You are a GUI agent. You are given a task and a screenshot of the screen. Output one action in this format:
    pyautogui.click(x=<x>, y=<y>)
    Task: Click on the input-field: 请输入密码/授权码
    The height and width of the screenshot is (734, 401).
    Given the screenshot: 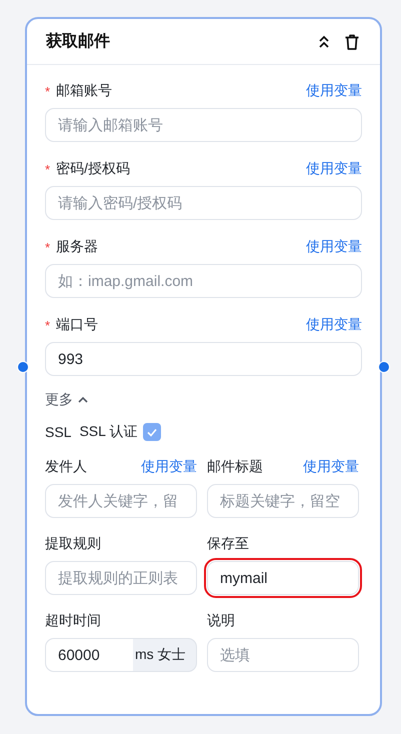 What is the action you would take?
    pyautogui.click(x=203, y=203)
    